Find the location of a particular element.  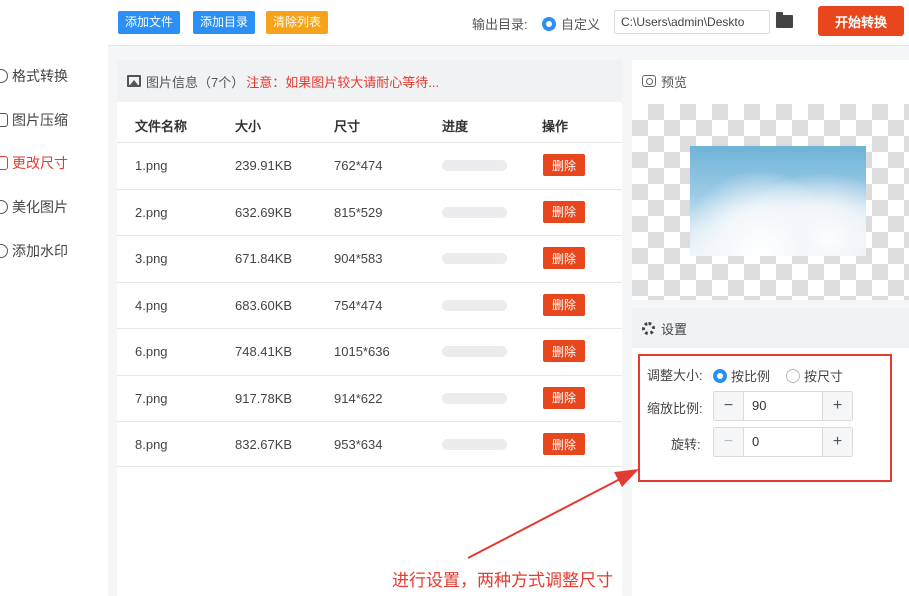

table-row: 6.png 748.41KB 1015*636 删除 is located at coordinates (369, 351).